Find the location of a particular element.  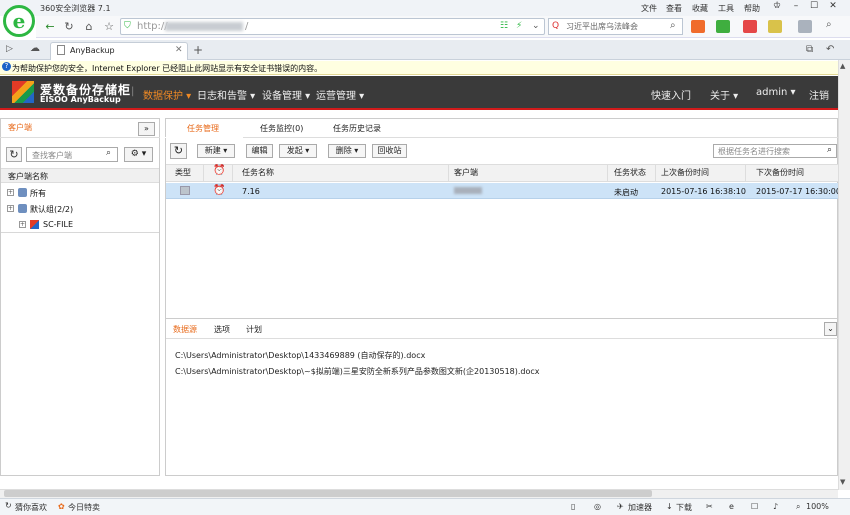

recycle-bin-button: 回收站 is located at coordinates (389, 151).